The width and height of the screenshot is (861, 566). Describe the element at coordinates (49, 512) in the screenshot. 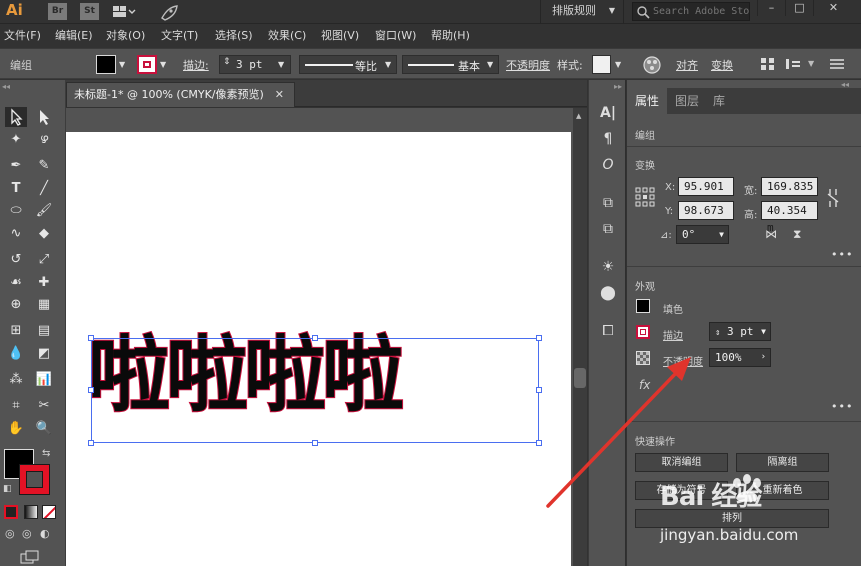

I see `none-mode-button` at that location.